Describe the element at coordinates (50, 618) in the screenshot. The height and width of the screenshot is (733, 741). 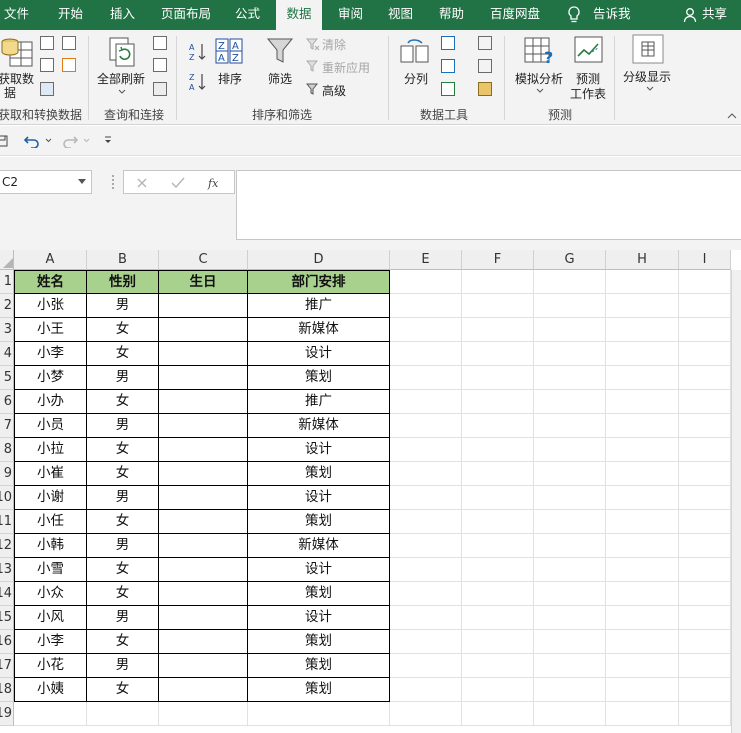
I see `table-cell: 小风` at that location.